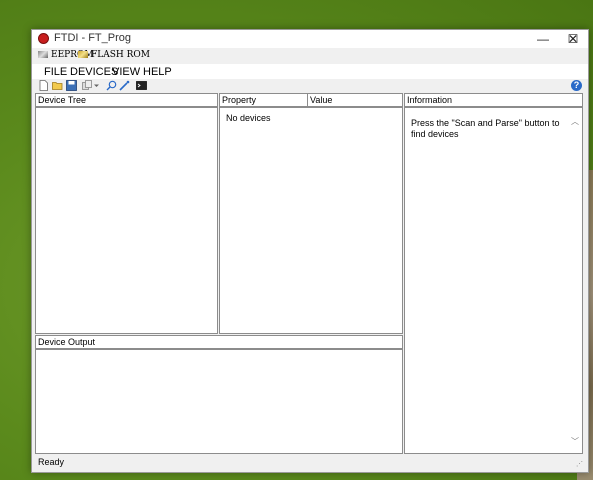 This screenshot has height=480, width=593. I want to click on scroll-up-icon: ︿, so click(575, 121).